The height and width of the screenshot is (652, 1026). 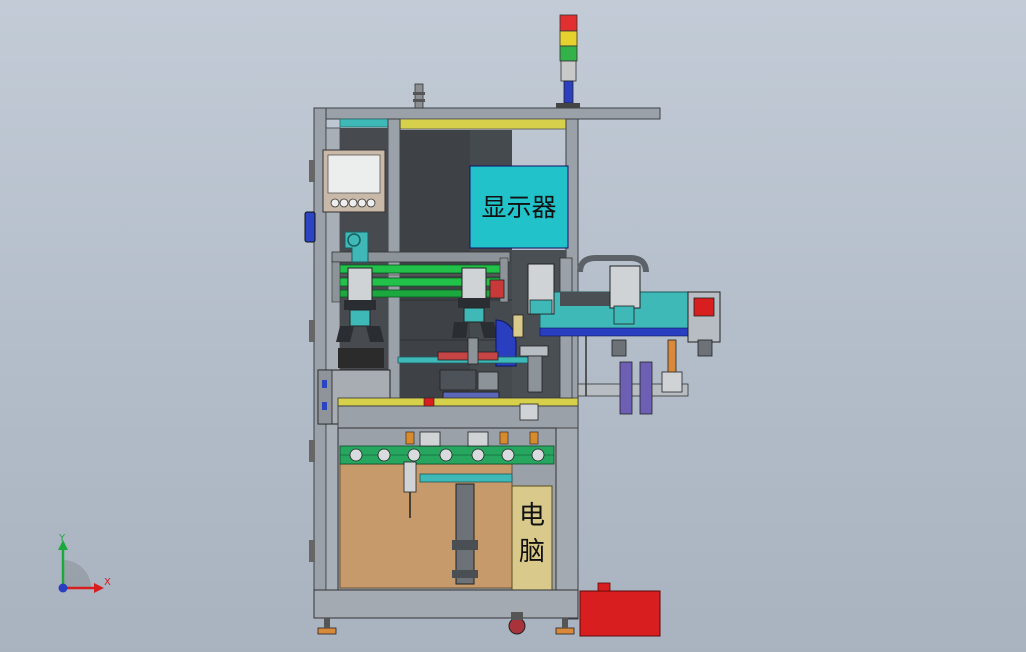 I want to click on x-axis-label: X, so click(x=107, y=582).